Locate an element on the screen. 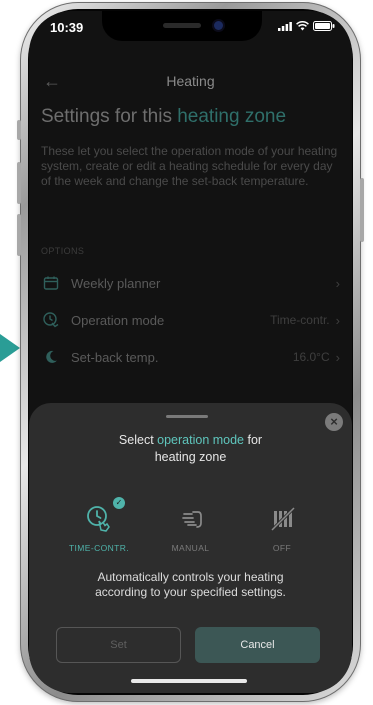  mode-label: OFF is located at coordinates (282, 548).